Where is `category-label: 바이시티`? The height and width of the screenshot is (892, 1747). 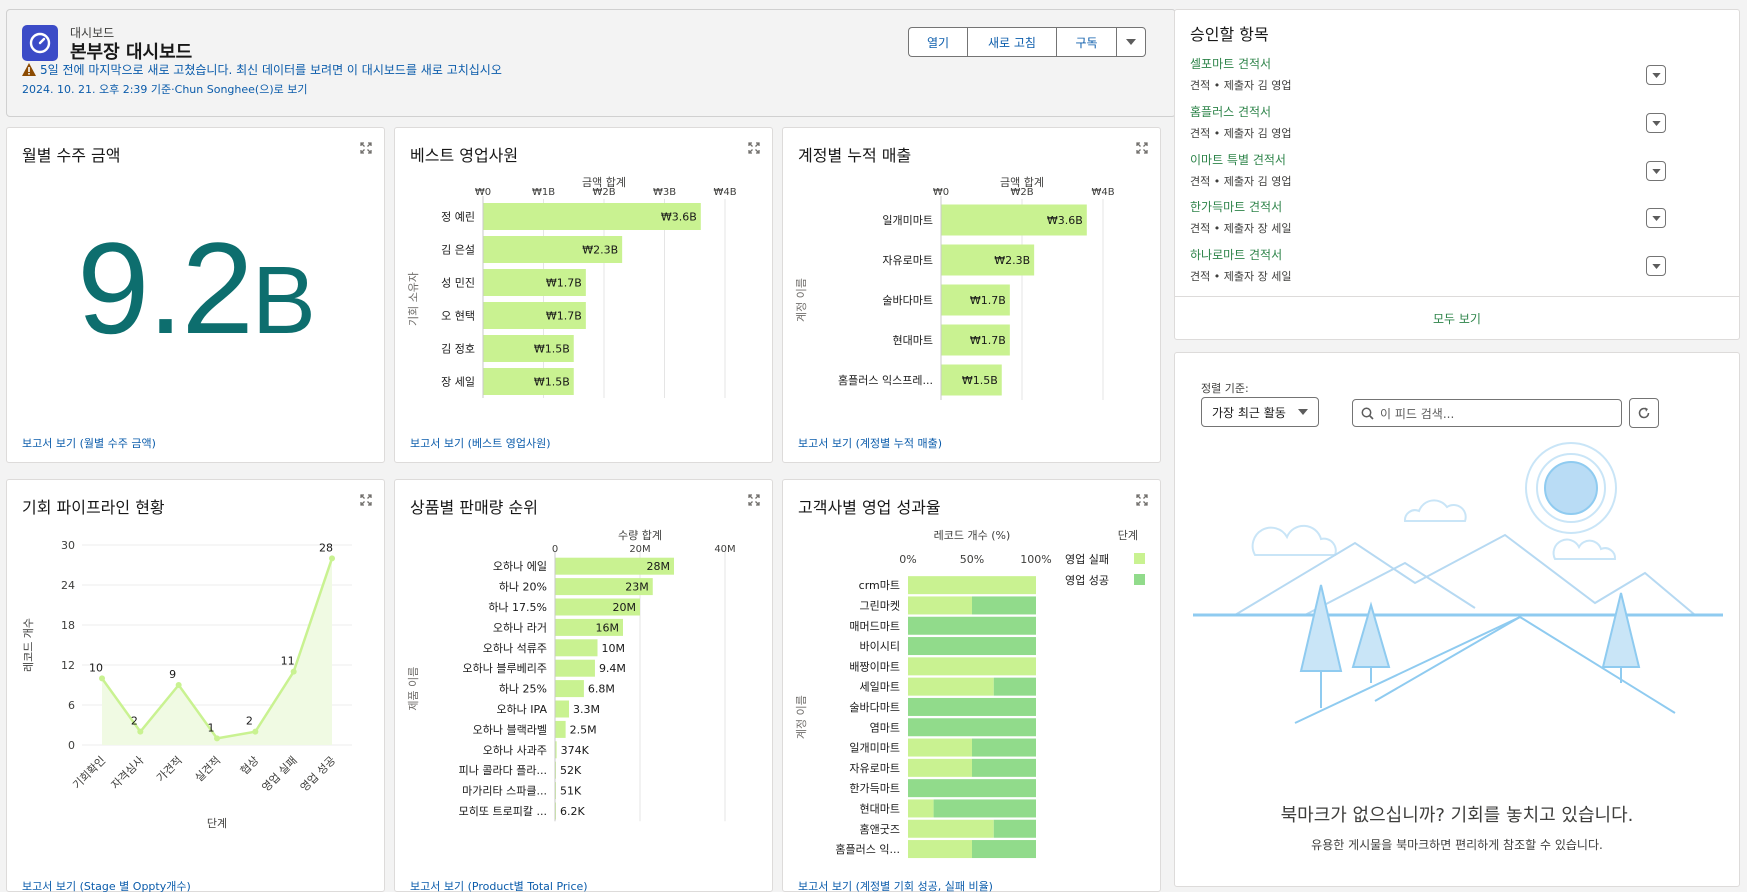
category-label: 바이시티 is located at coordinates (880, 646).